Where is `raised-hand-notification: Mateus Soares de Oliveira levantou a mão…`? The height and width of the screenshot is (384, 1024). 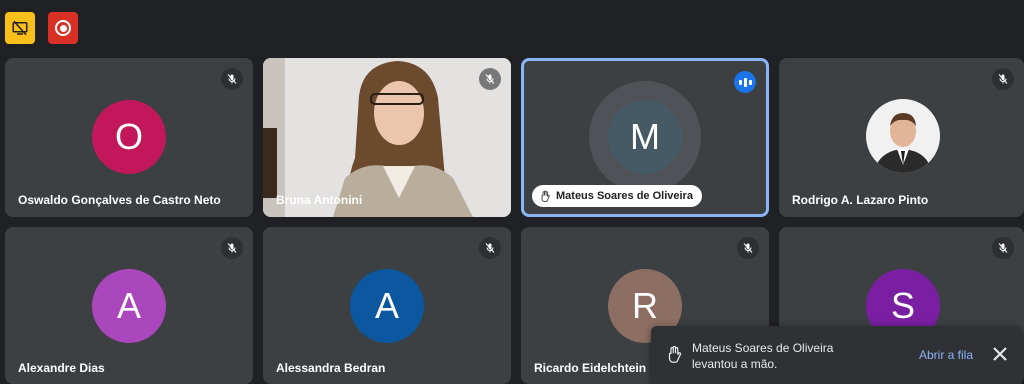 raised-hand-notification: Mateus Soares de Oliveira levantou a mão… is located at coordinates (836, 355).